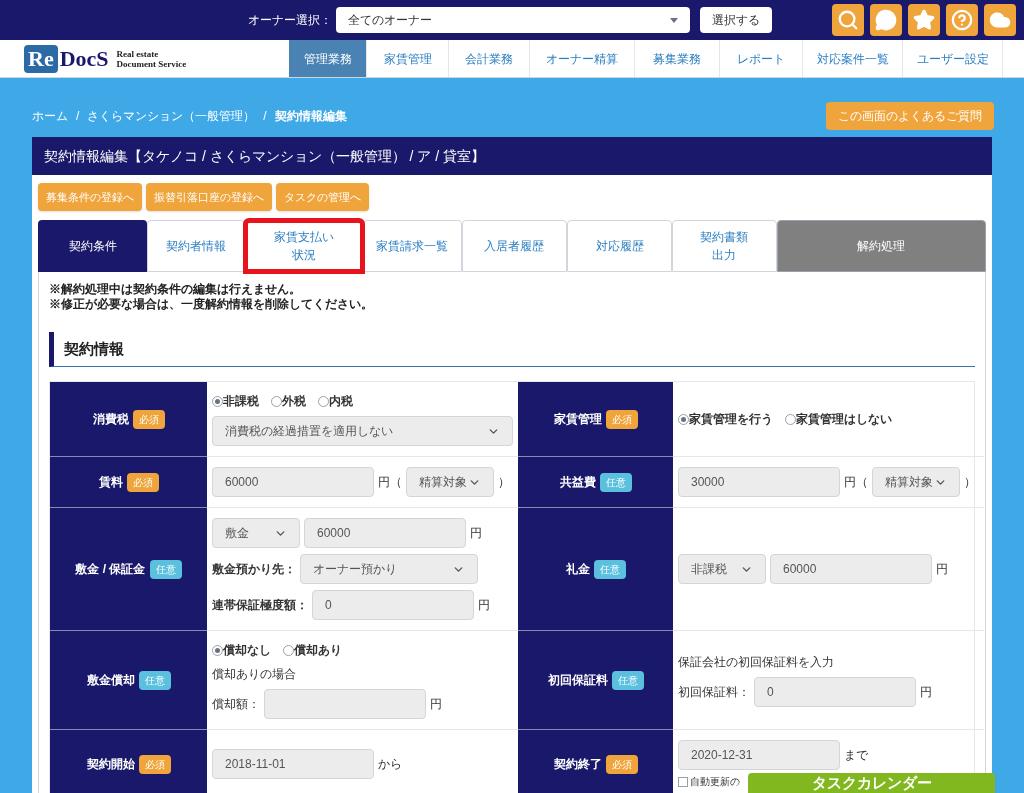  Describe the element at coordinates (756, 662) in the screenshot. I see `field-text: 保証会社の初回保証料を入力` at that location.